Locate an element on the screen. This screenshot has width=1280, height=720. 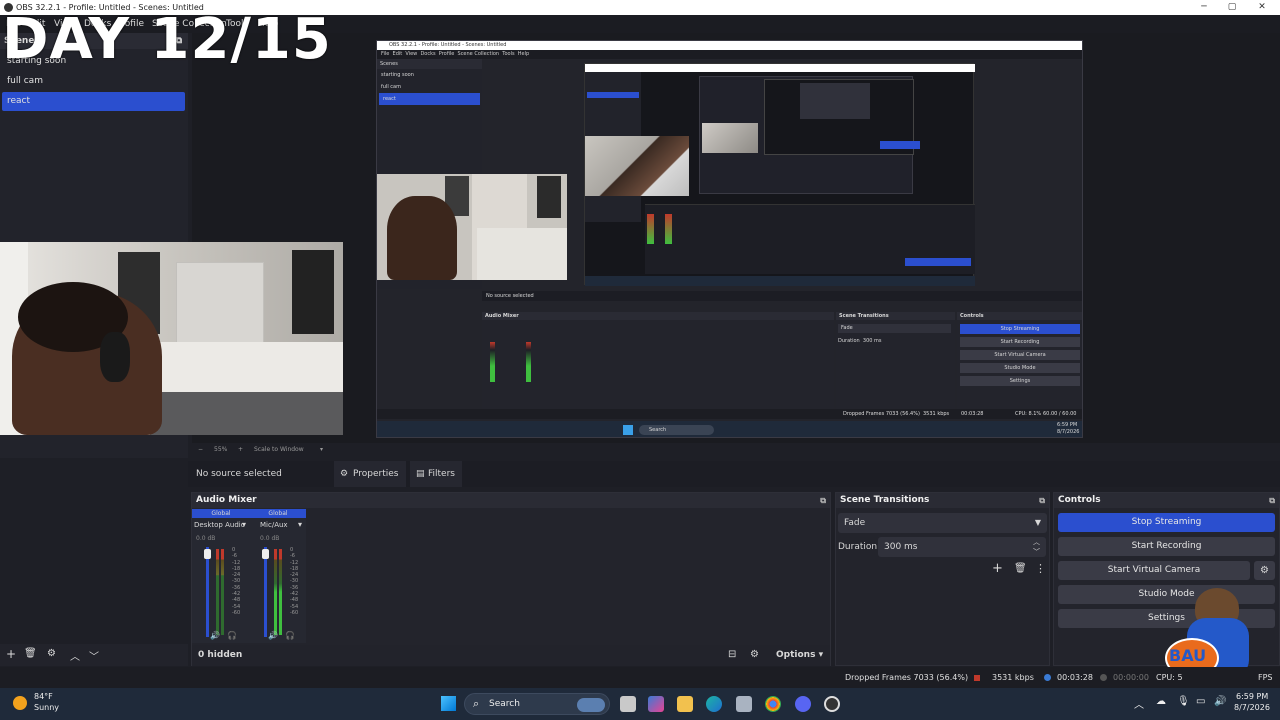
zoom-out-icon: − is located at coordinates (200, 450).